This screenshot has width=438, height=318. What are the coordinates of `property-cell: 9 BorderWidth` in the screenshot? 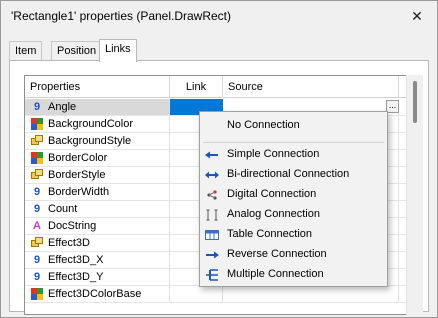 It's located at (97, 192).